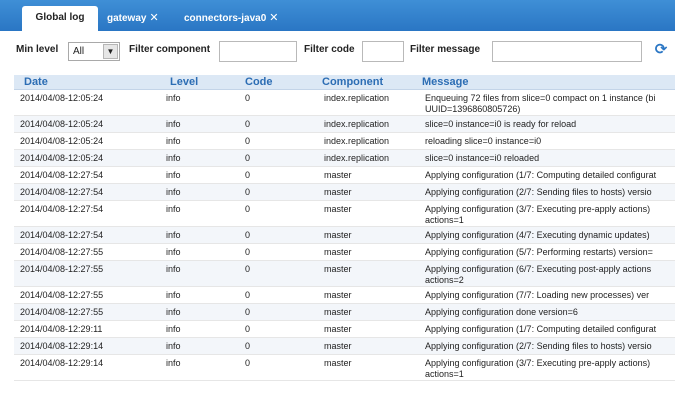  I want to click on column-header-date: Date, so click(36, 82).